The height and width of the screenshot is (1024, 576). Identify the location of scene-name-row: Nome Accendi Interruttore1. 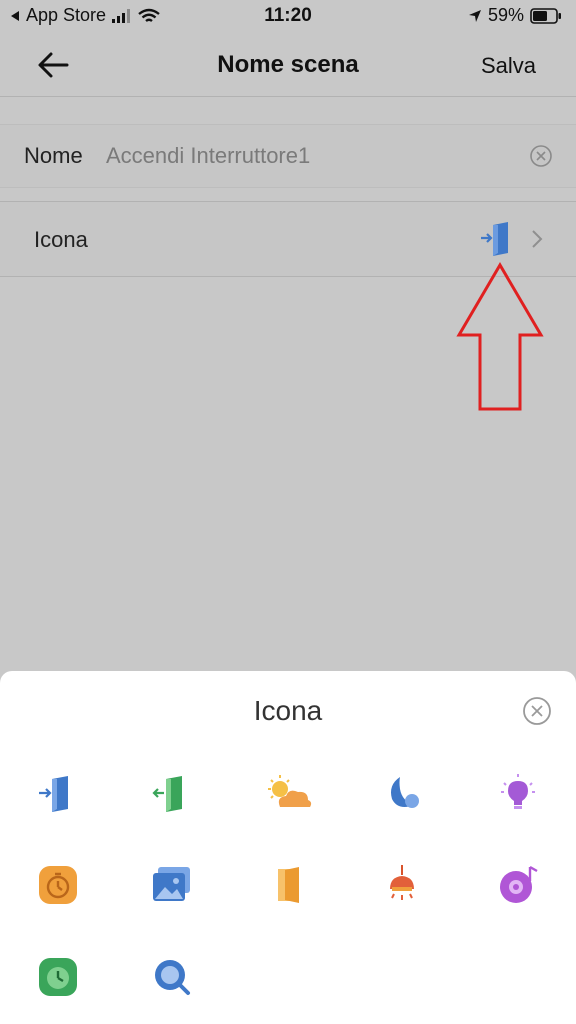
(288, 156).